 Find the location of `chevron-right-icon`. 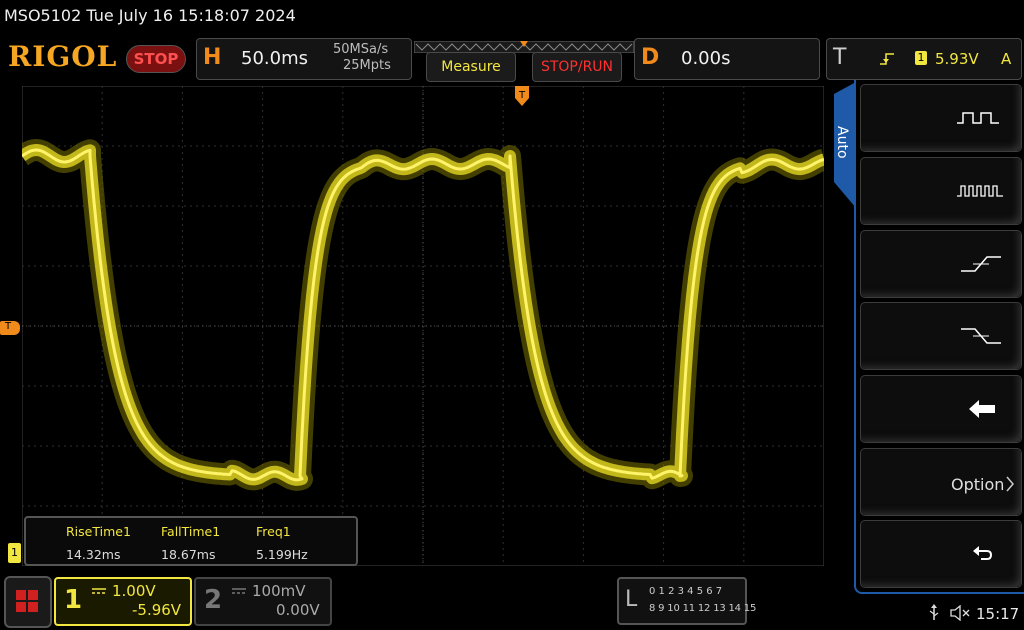

chevron-right-icon is located at coordinates (1010, 484).